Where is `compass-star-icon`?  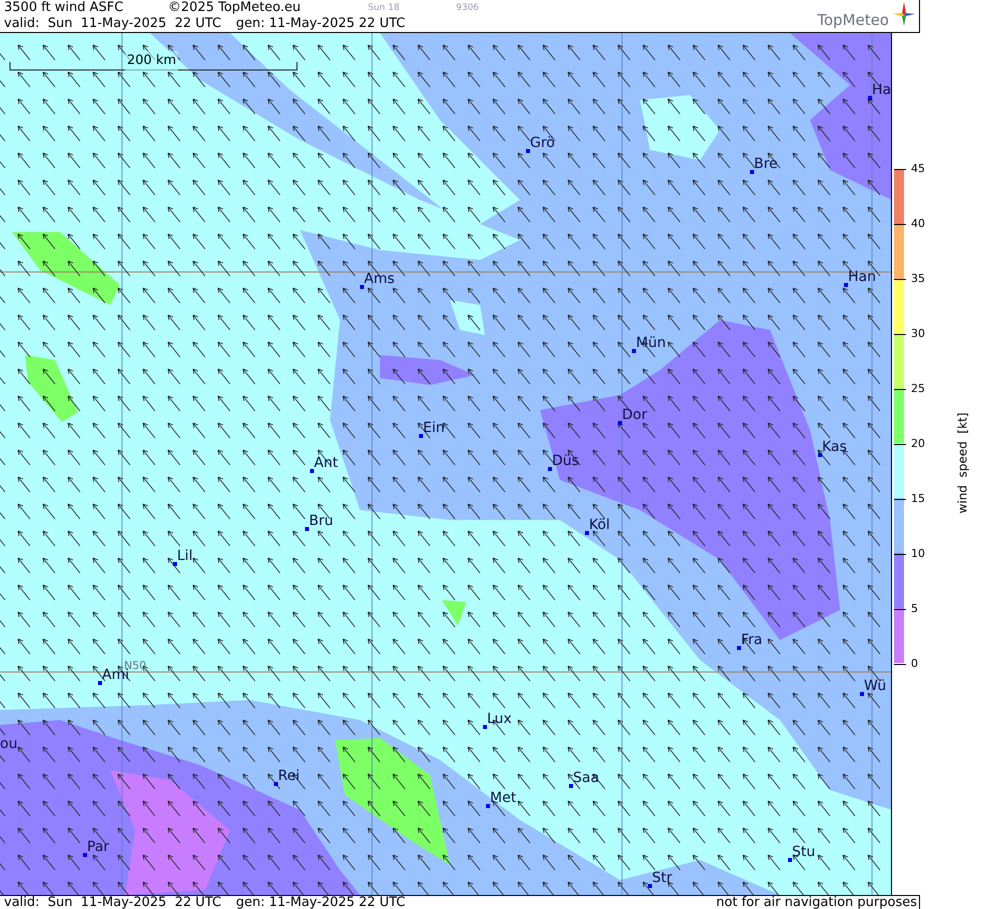 compass-star-icon is located at coordinates (904, 14).